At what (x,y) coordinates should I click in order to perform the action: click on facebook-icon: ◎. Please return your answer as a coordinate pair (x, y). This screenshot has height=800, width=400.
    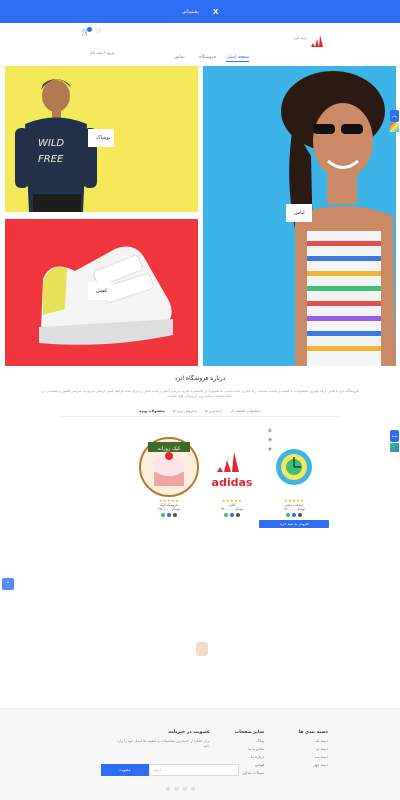
    Looking at the image, I should click on (193, 789).